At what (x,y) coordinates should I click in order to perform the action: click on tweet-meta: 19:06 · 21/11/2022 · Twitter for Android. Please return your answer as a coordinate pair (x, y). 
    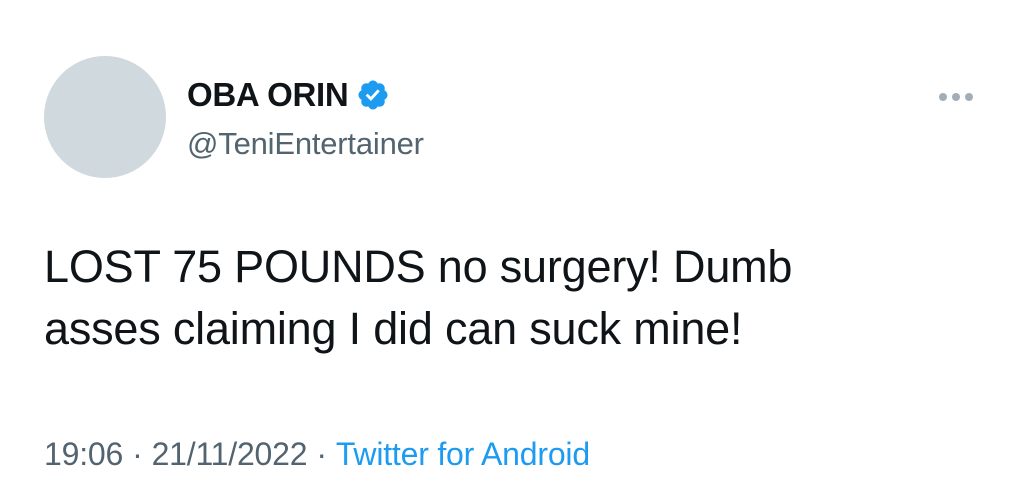
    Looking at the image, I should click on (317, 454).